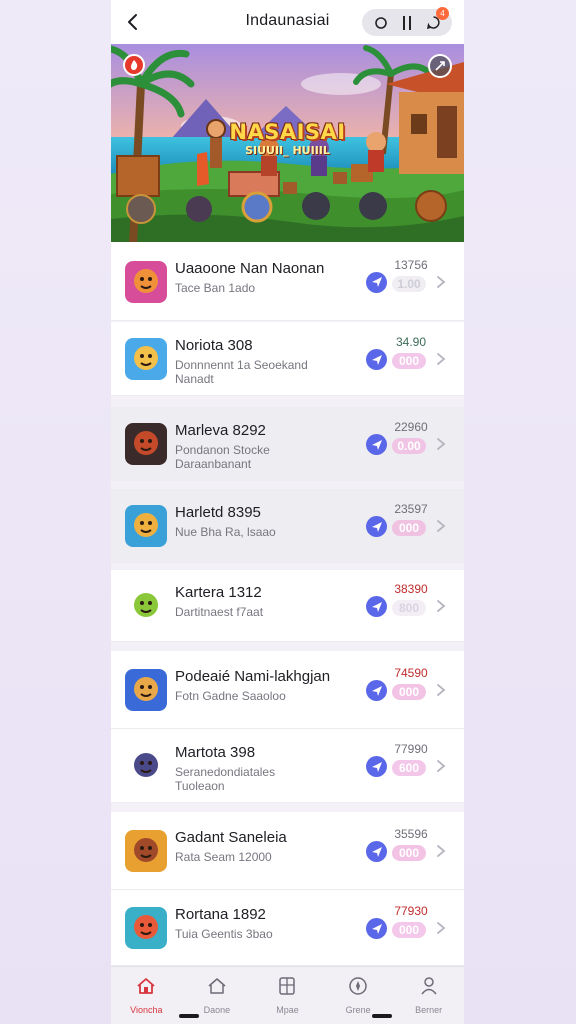 This screenshot has height=1024, width=576. Describe the element at coordinates (287, 526) in the screenshot. I see `game-list-item: Harletd 8395 Nue Bha Ra, lsaao 23597 000` at that location.